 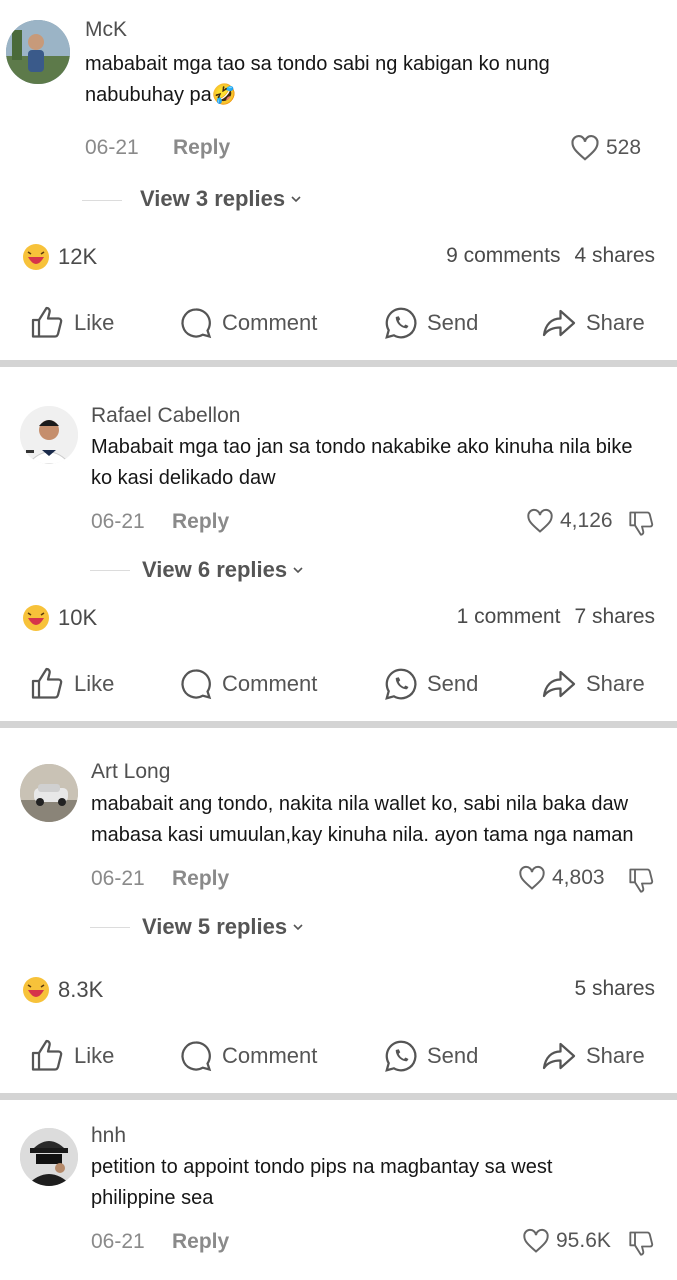 I want to click on share-count: 4 shares, so click(x=614, y=256).